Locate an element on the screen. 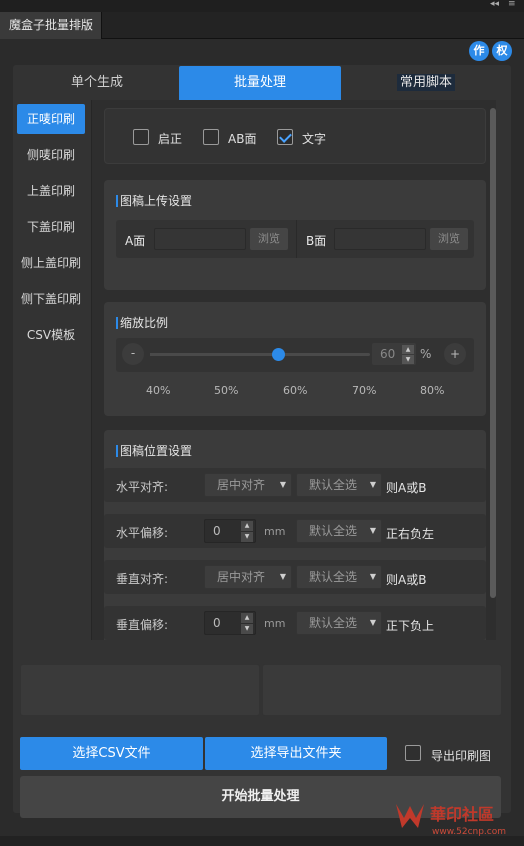 The image size is (524, 846). export-folder-display is located at coordinates (382, 690).